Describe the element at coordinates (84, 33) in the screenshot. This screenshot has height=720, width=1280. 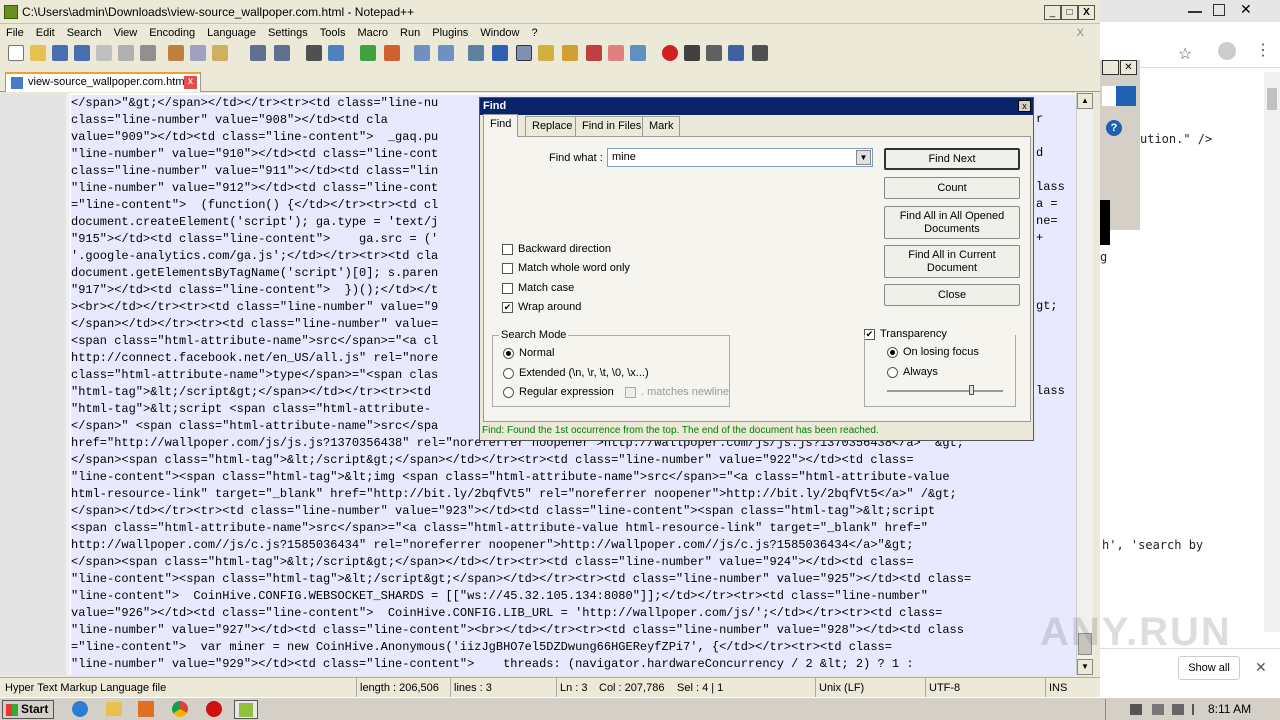
I see `menu-search: Search` at that location.